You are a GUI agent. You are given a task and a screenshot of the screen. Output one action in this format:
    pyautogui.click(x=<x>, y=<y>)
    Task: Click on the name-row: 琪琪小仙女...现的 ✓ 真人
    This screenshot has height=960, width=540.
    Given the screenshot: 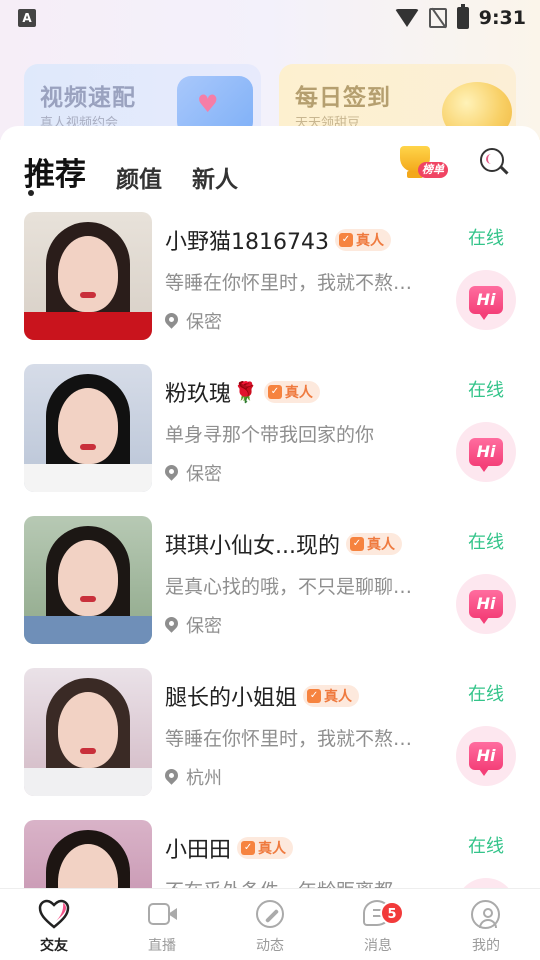 What is the action you would take?
    pyautogui.click(x=283, y=544)
    